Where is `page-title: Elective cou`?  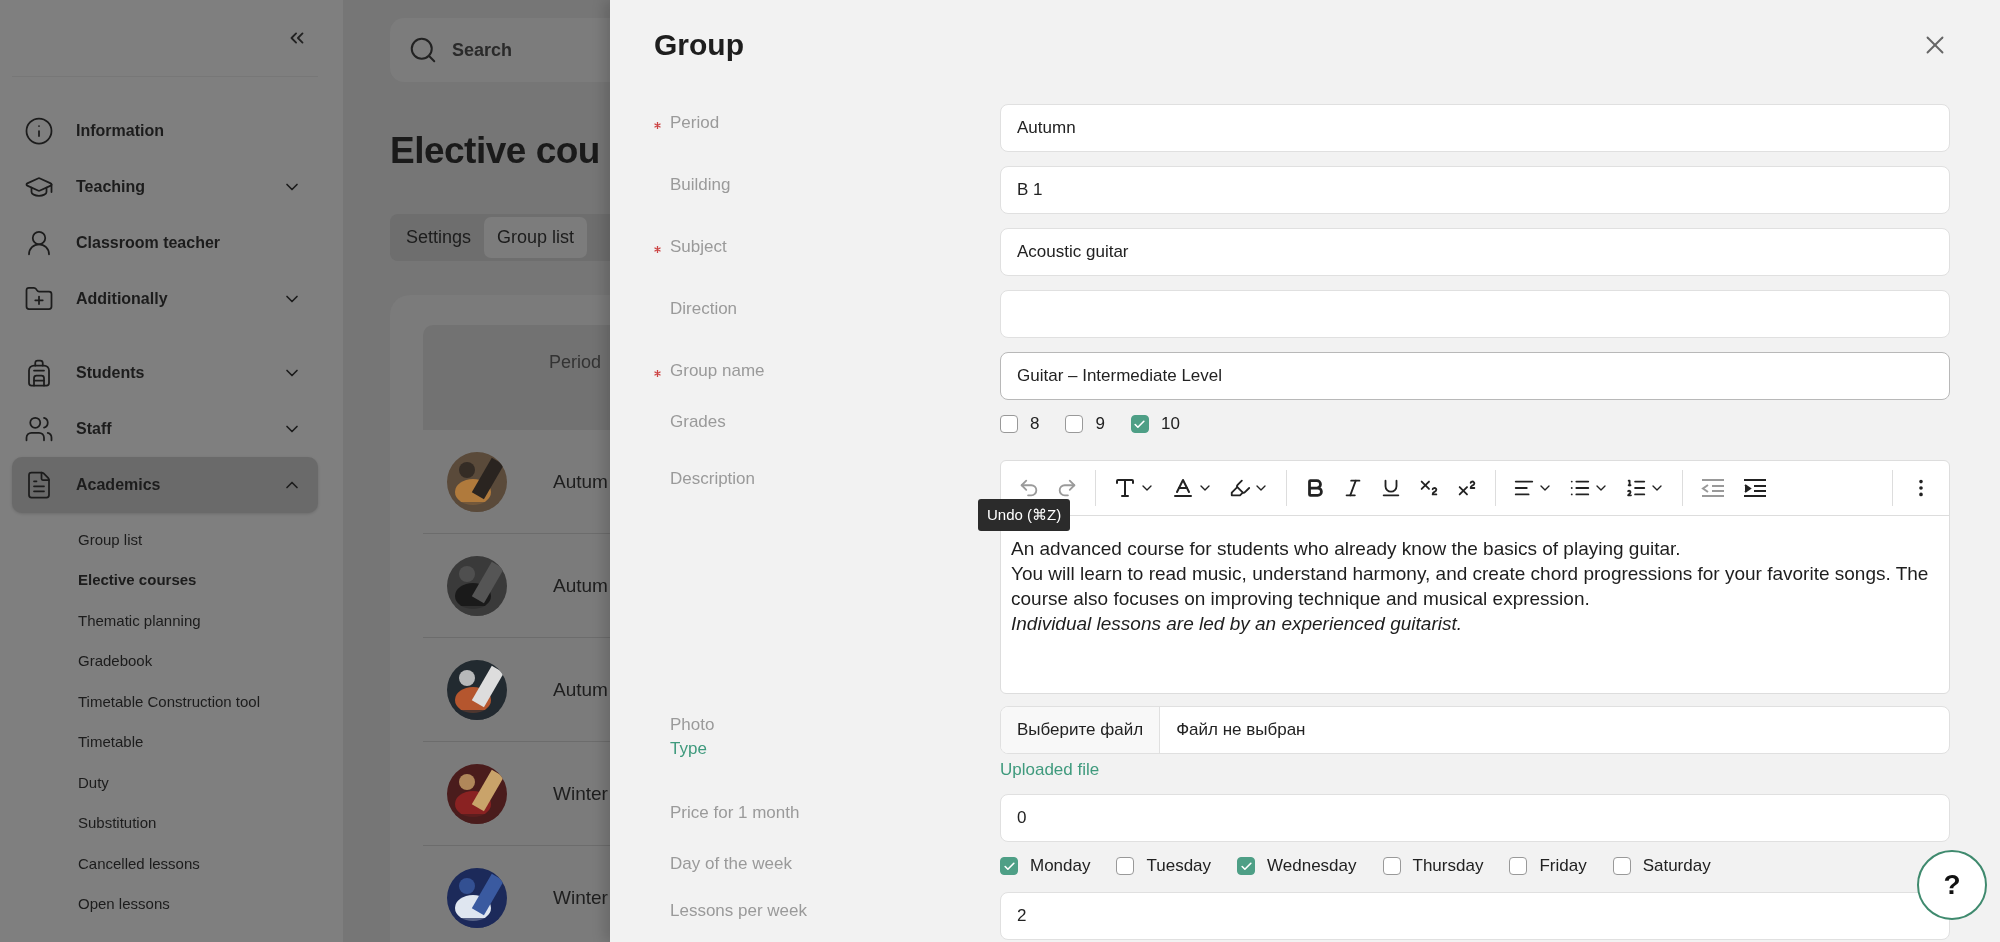
page-title: Elective cou is located at coordinates (495, 151).